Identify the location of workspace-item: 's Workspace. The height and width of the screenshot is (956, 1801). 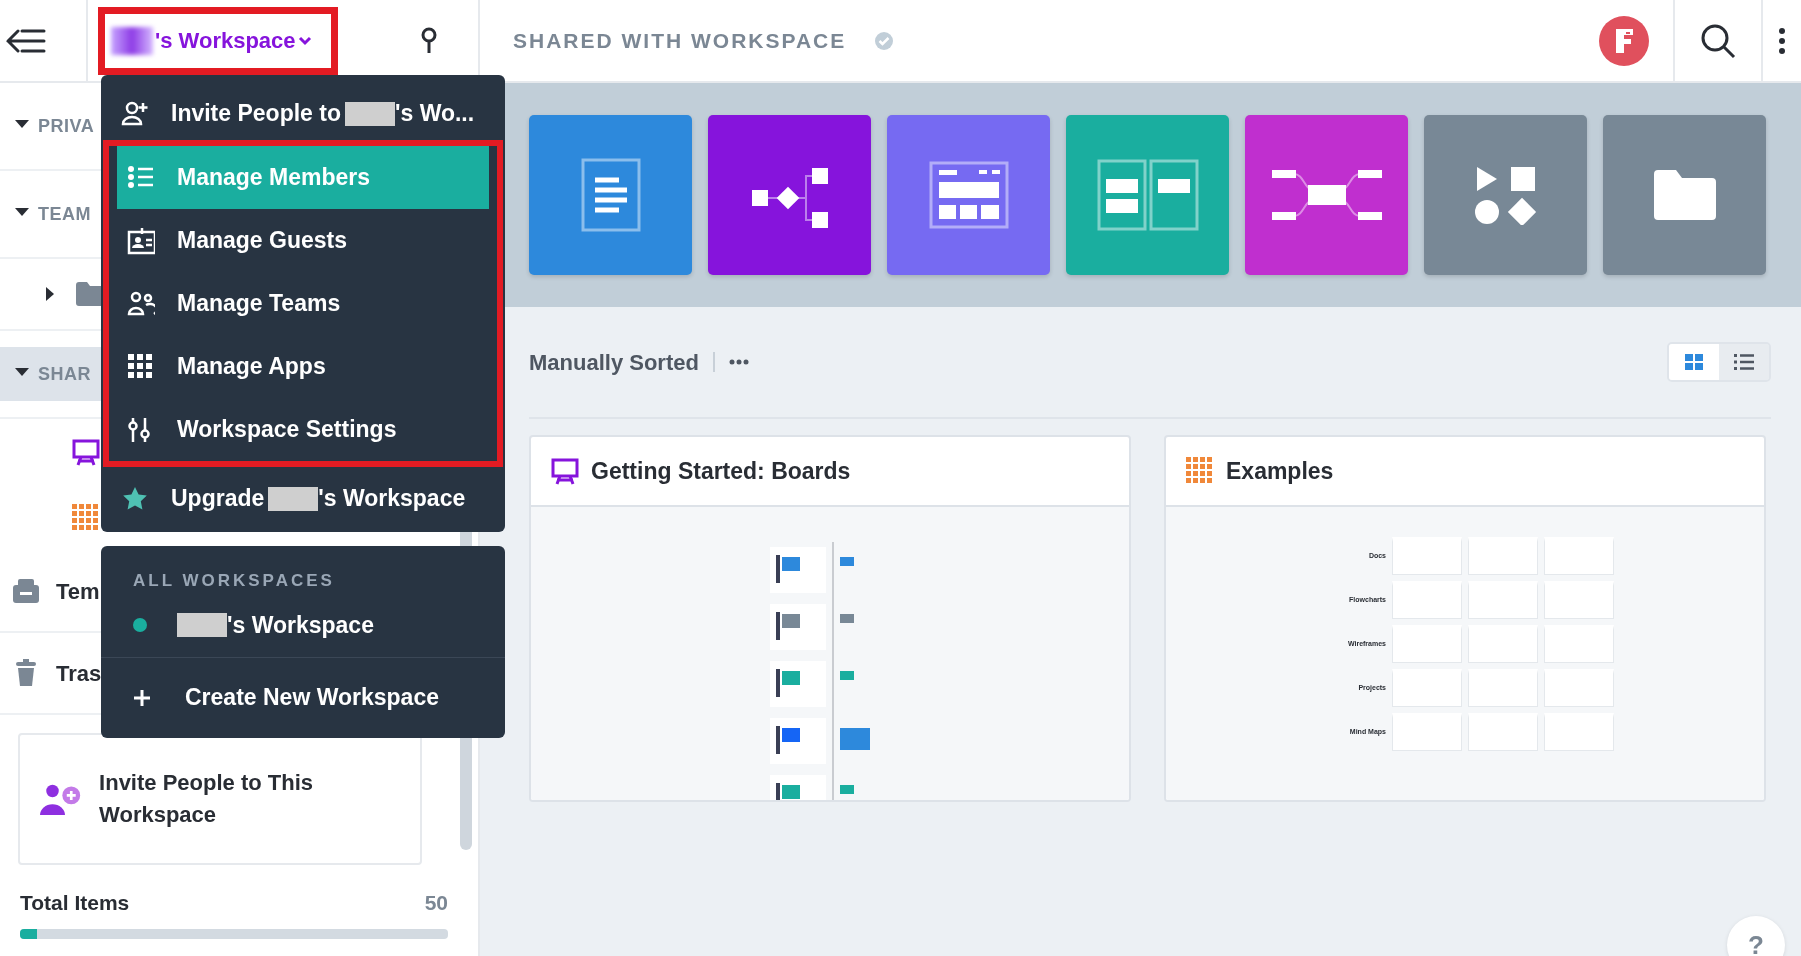
(303, 625).